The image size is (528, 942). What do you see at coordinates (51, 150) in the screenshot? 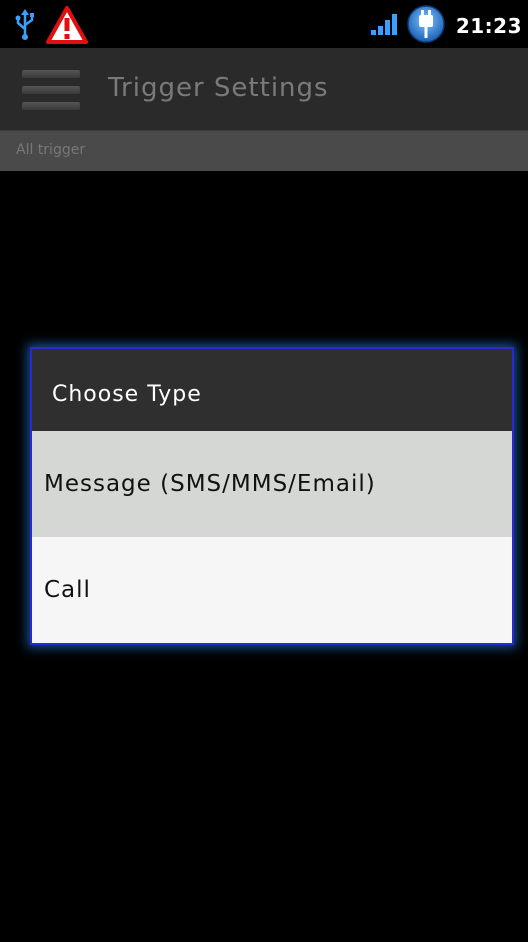
I see `section-label: All trigger` at bounding box center [51, 150].